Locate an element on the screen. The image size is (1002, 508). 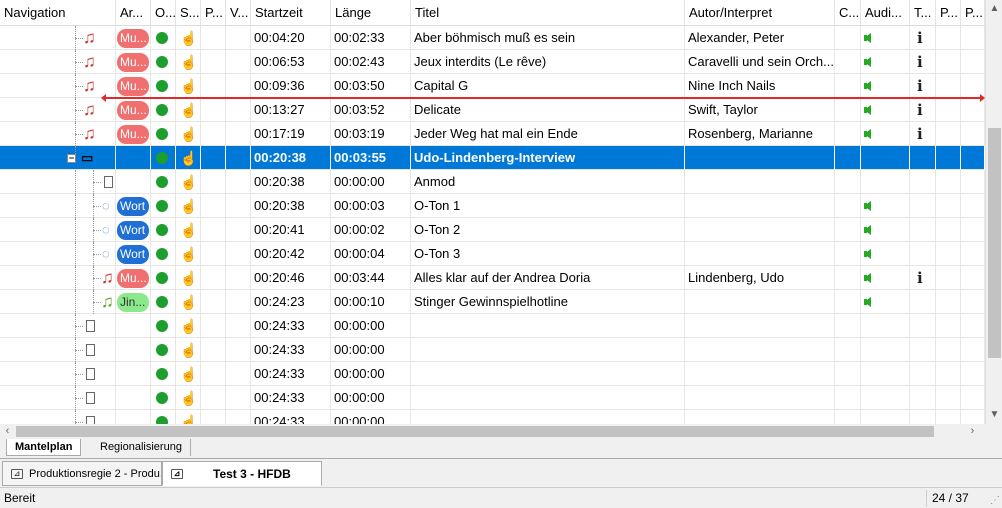
horizontal-scroll-thumb is located at coordinates (475, 431).